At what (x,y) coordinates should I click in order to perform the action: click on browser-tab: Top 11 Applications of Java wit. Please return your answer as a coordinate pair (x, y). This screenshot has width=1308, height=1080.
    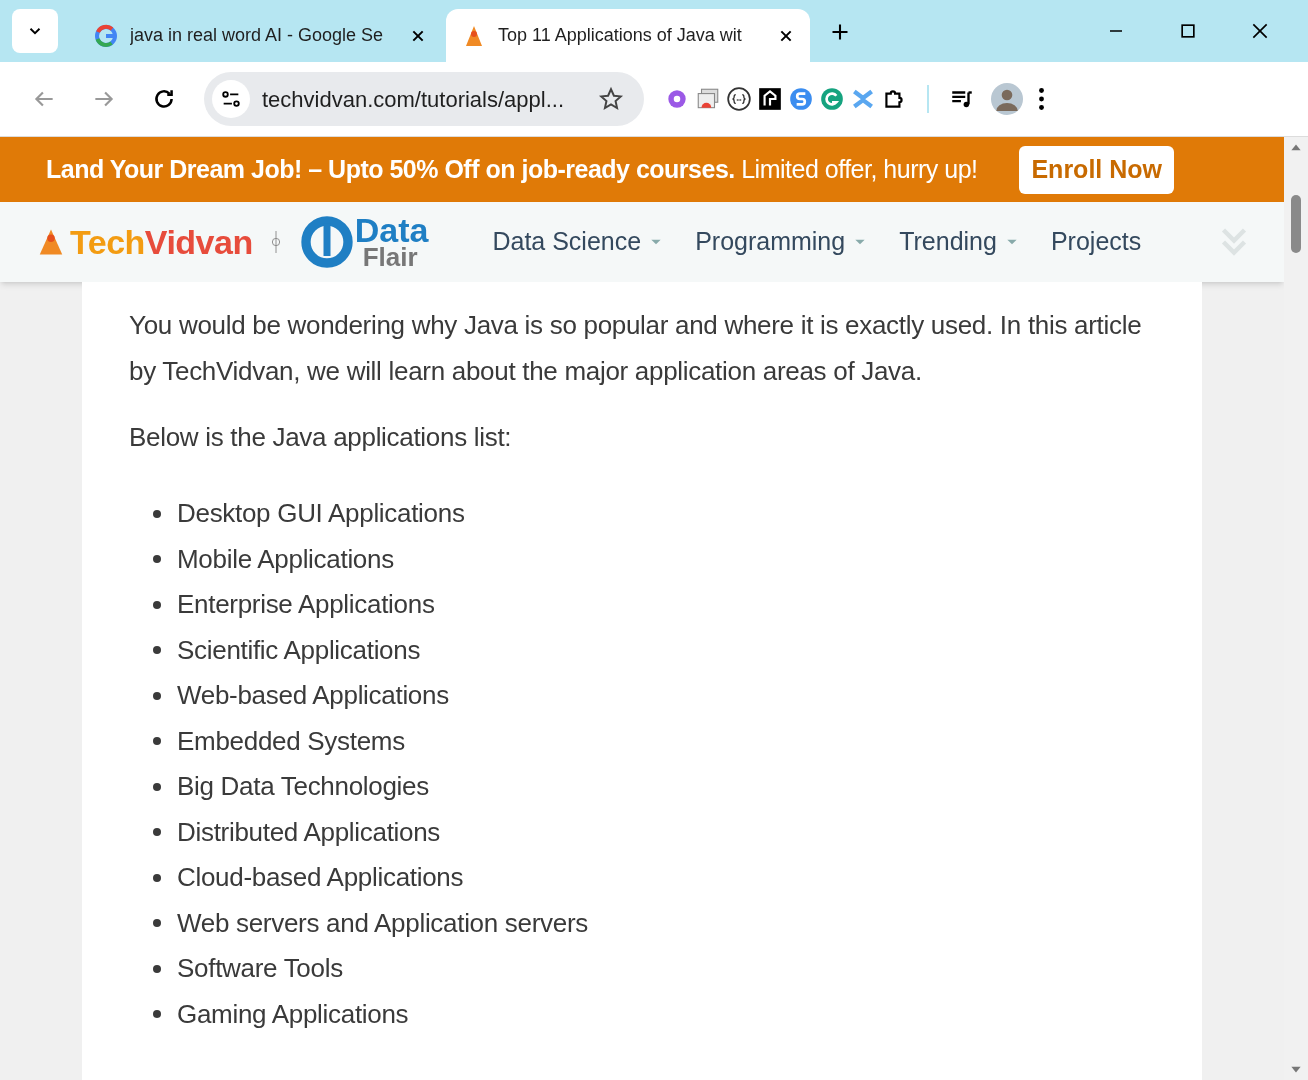
    Looking at the image, I should click on (628, 35).